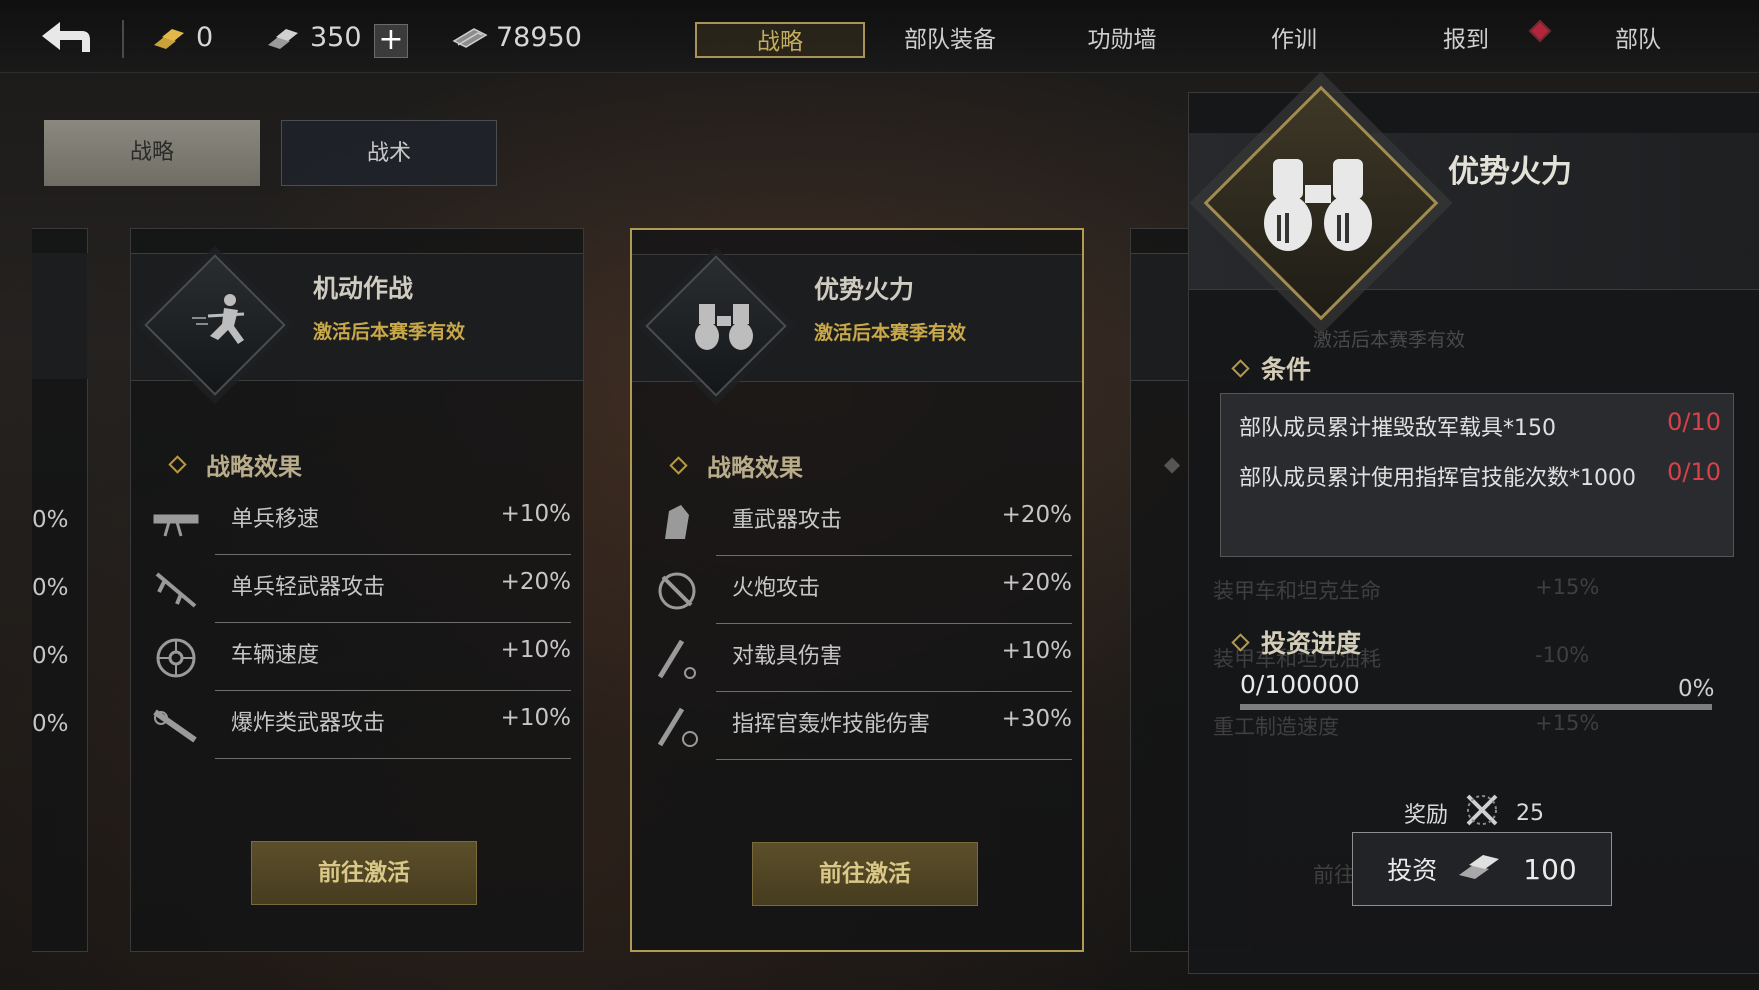  Describe the element at coordinates (864, 289) in the screenshot. I see `card-title: 优势火力` at that location.